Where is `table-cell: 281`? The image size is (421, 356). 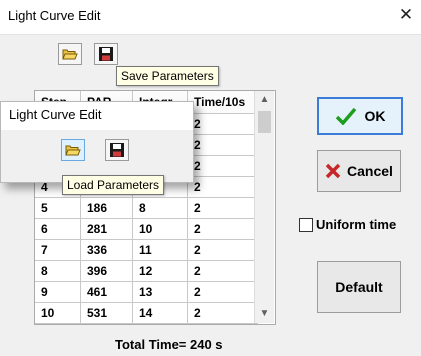
table-cell: 281 is located at coordinates (106, 229).